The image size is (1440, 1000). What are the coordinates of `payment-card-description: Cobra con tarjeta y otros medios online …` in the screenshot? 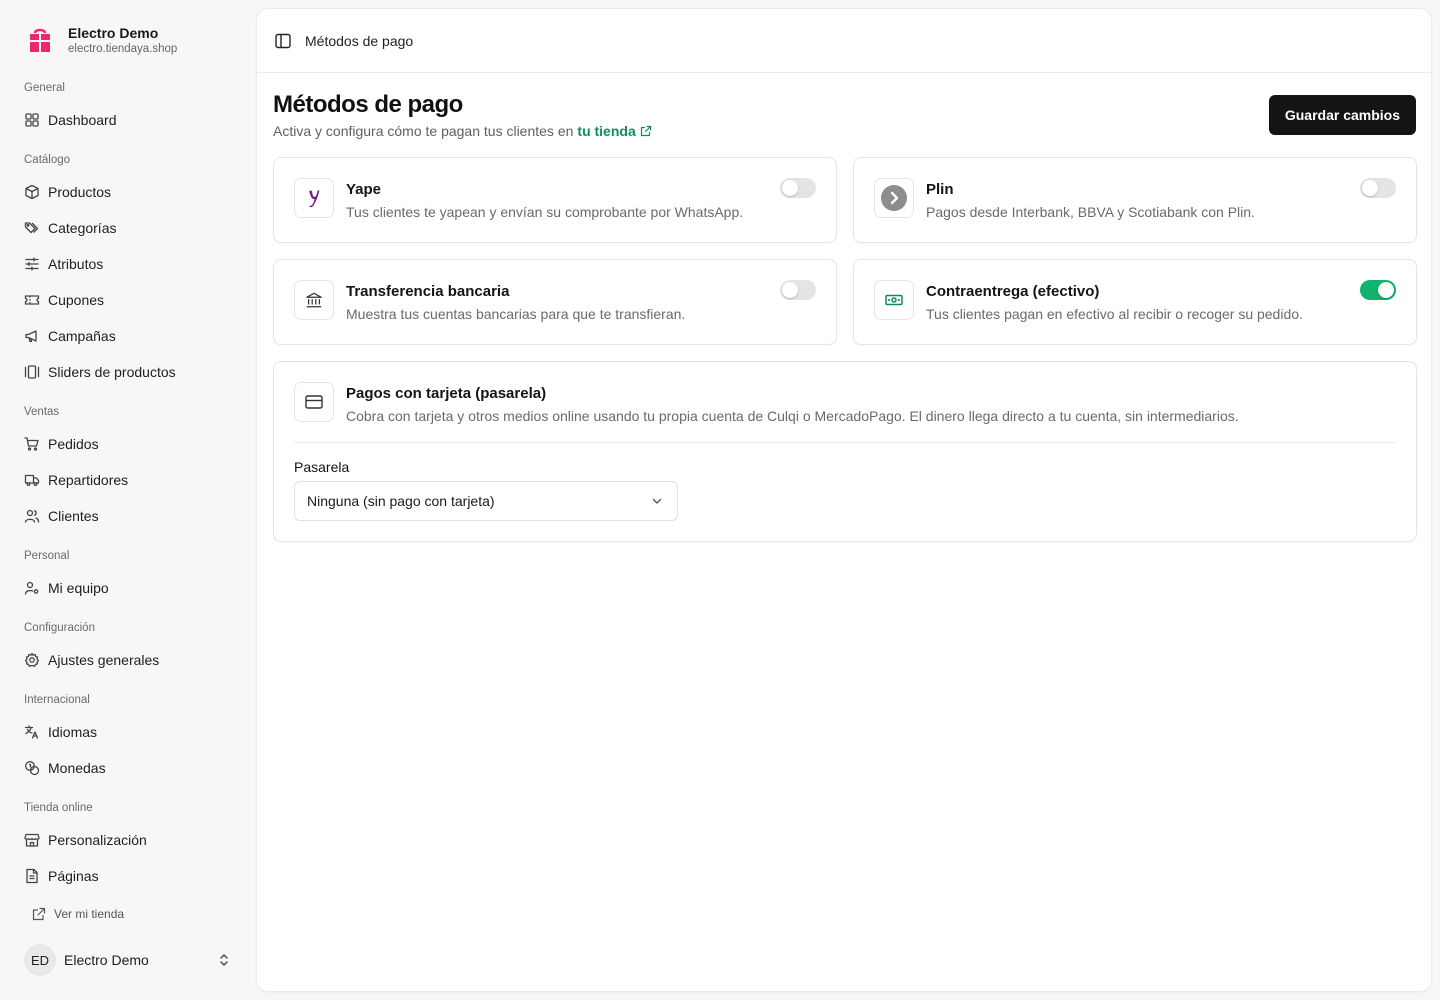 It's located at (792, 416).